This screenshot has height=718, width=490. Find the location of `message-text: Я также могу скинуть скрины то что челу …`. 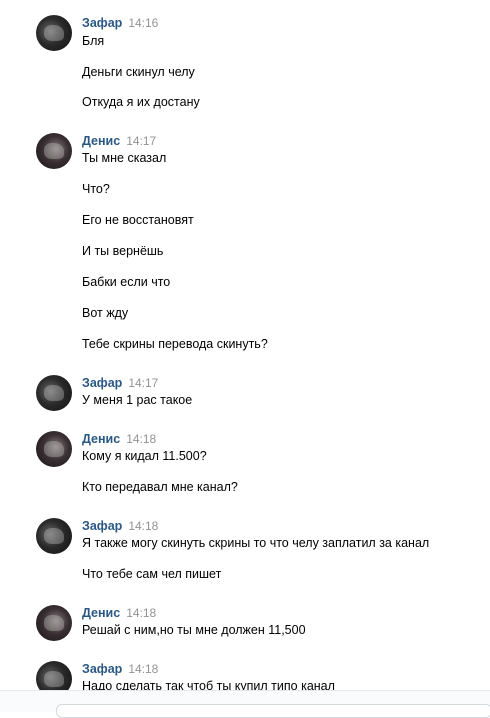

message-text: Я также могу скинуть скрины то что челу … is located at coordinates (256, 543).